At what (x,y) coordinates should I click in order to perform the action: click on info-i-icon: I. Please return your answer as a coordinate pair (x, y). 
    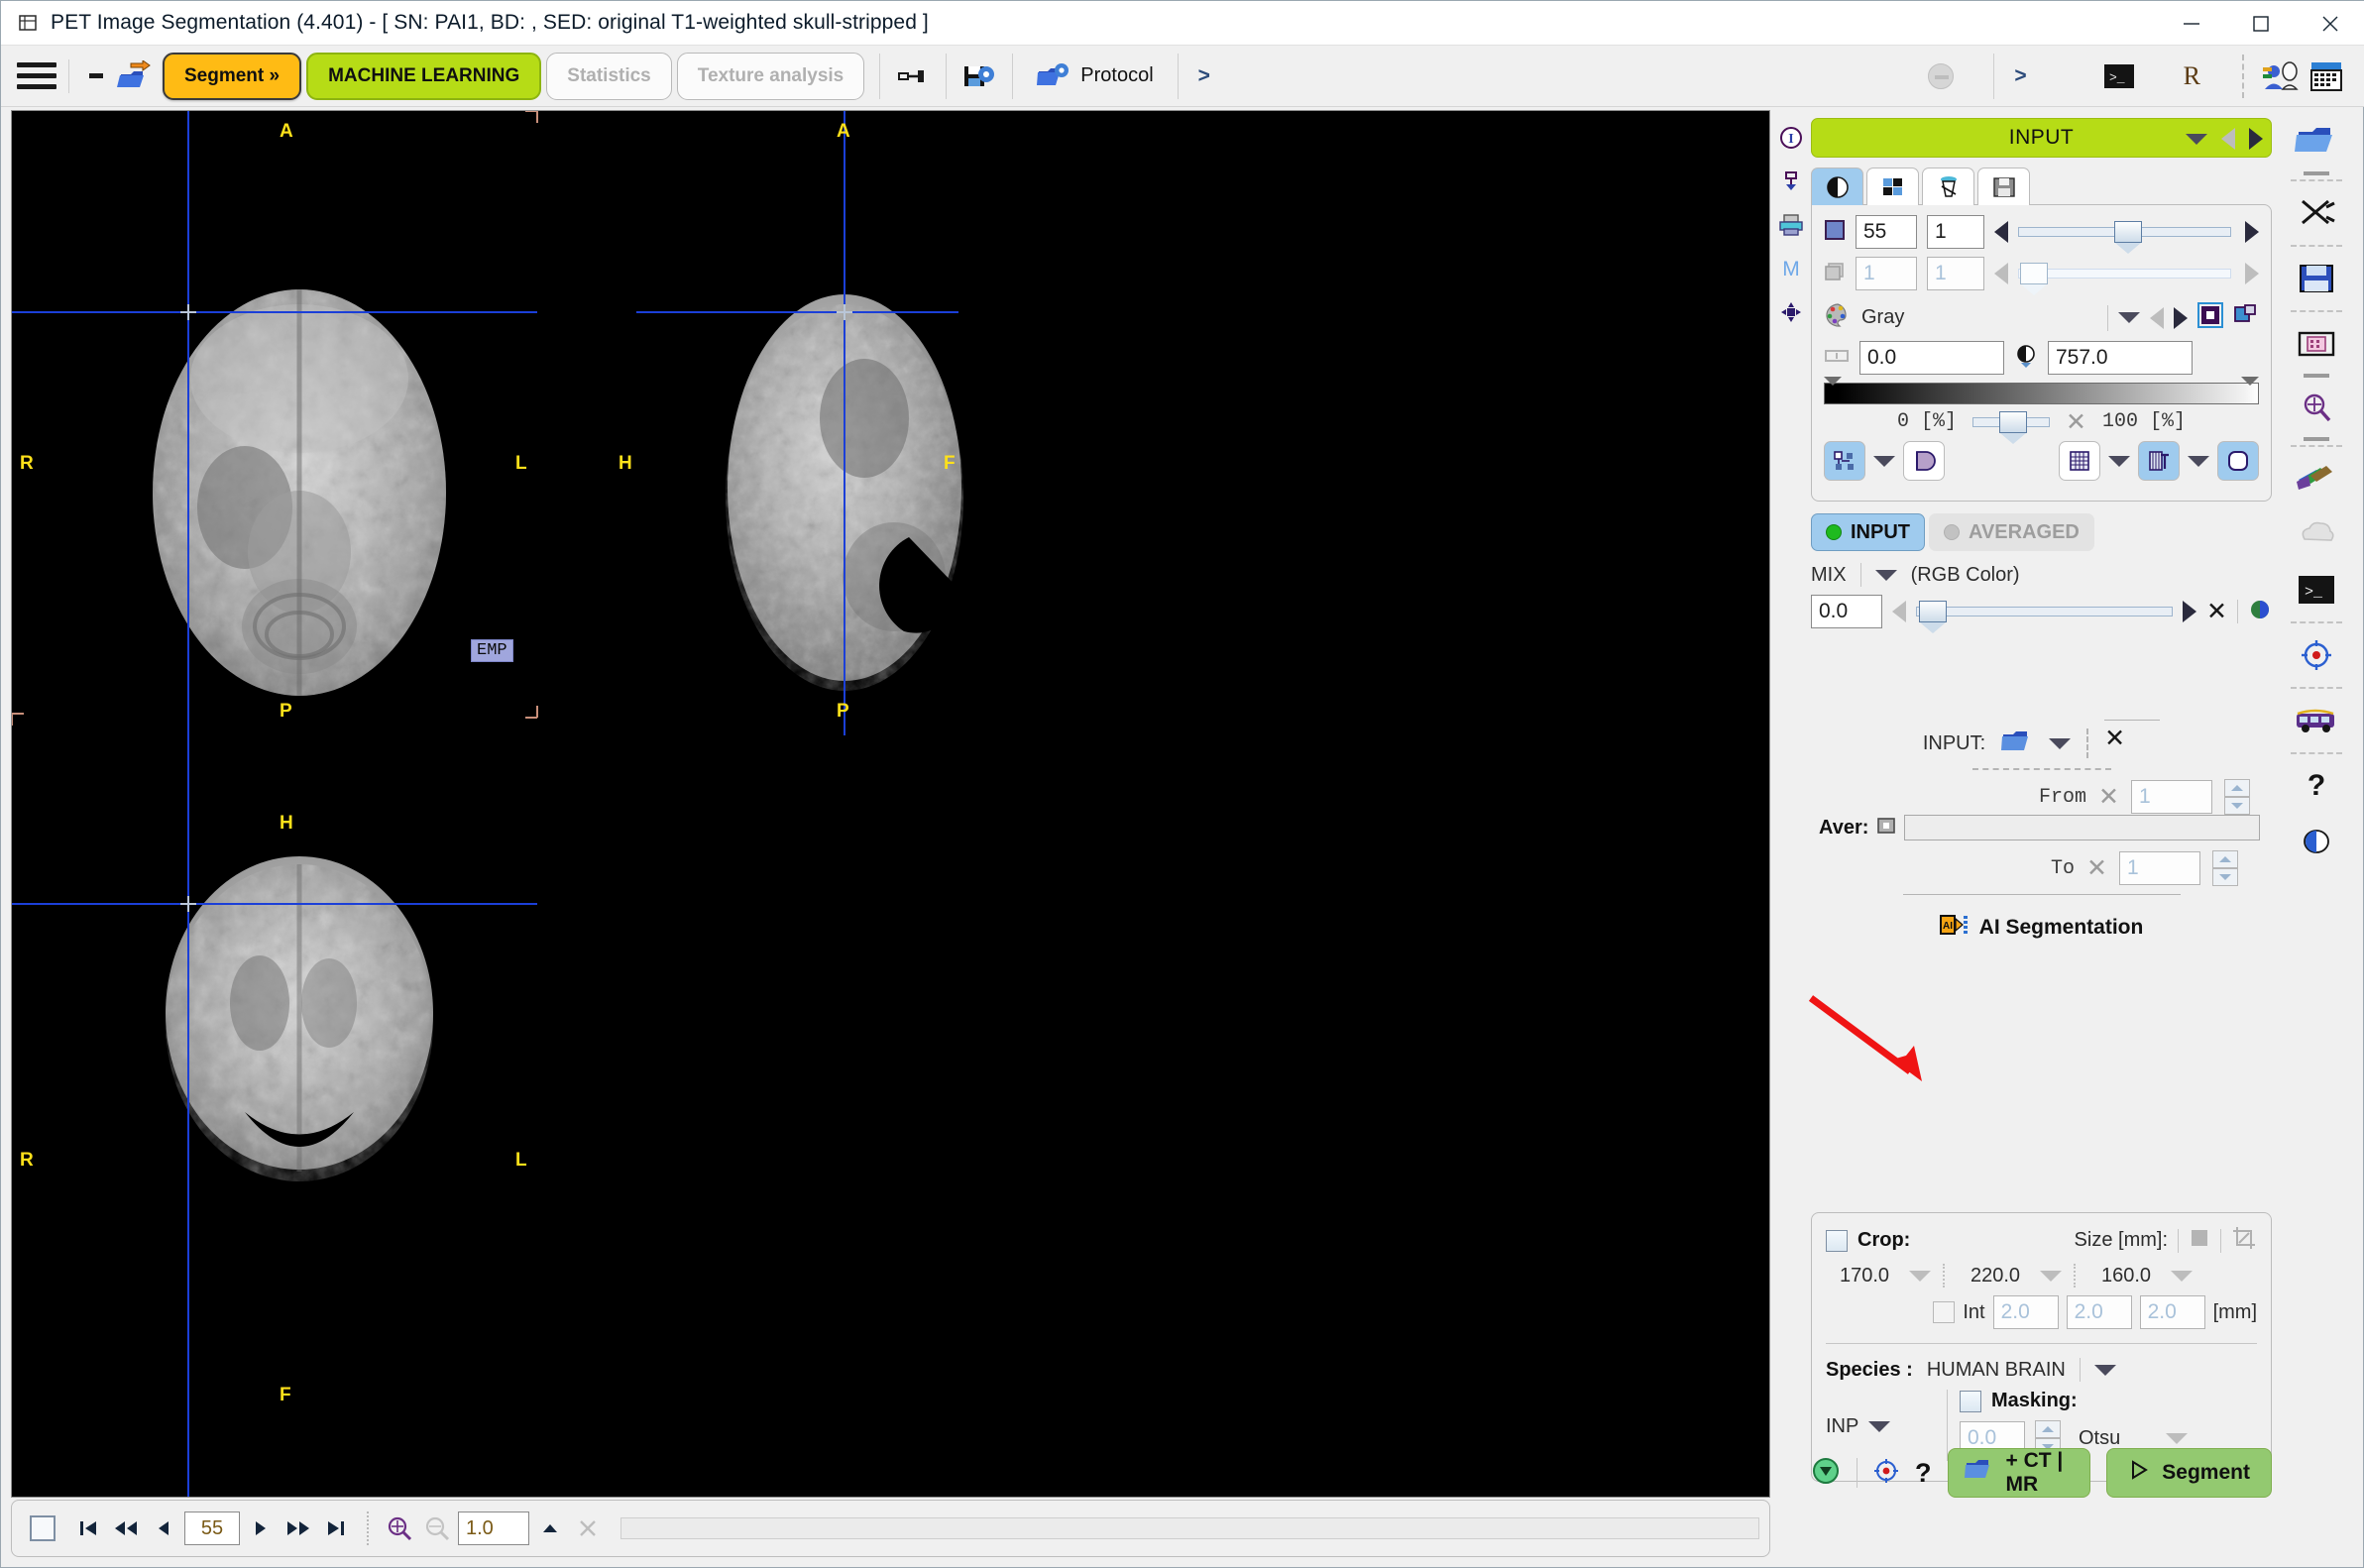
    Looking at the image, I should click on (1791, 138).